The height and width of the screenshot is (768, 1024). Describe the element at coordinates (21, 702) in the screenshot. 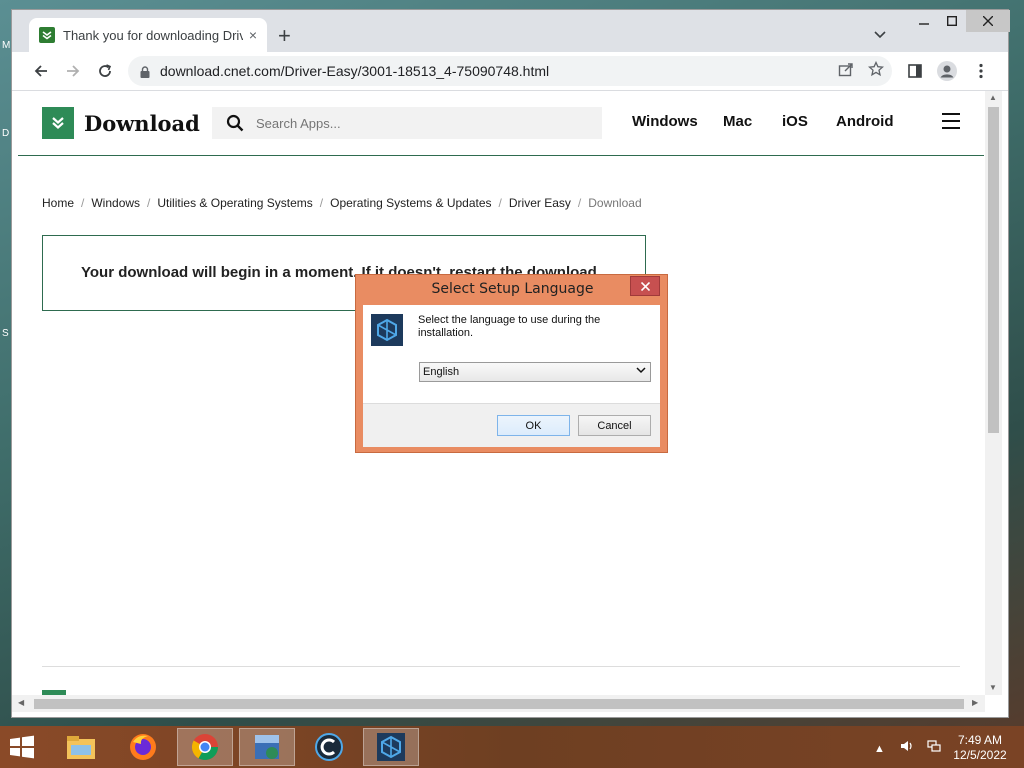

I see `scroll-left-icon: ◀` at that location.